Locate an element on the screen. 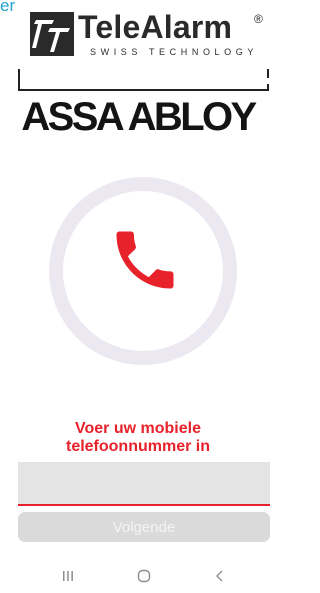 The image size is (320, 593). brand-name: TeleAlarm is located at coordinates (155, 27).